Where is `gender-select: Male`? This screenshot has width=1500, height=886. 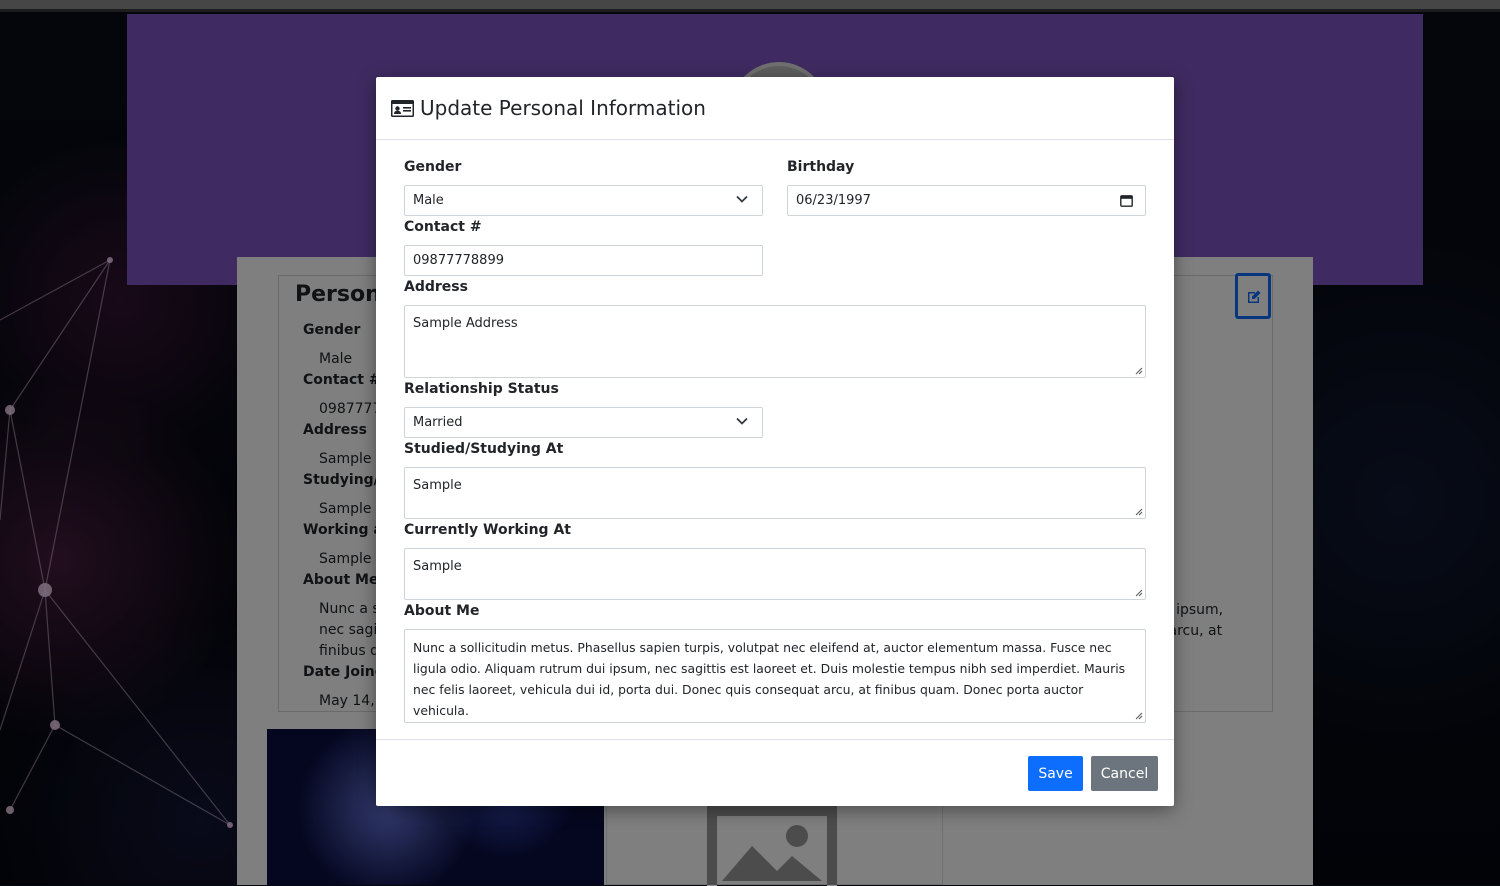
gender-select: Male is located at coordinates (583, 200).